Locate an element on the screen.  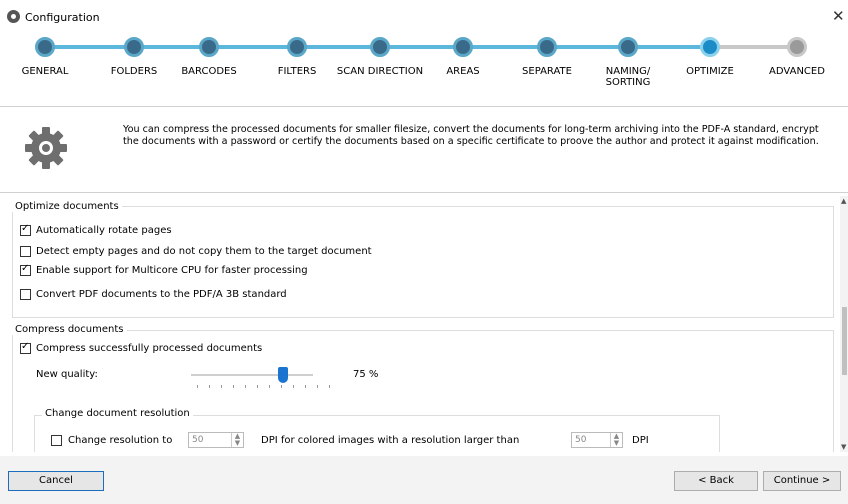
scroll-down-icon: ▼ is located at coordinates (843, 447).